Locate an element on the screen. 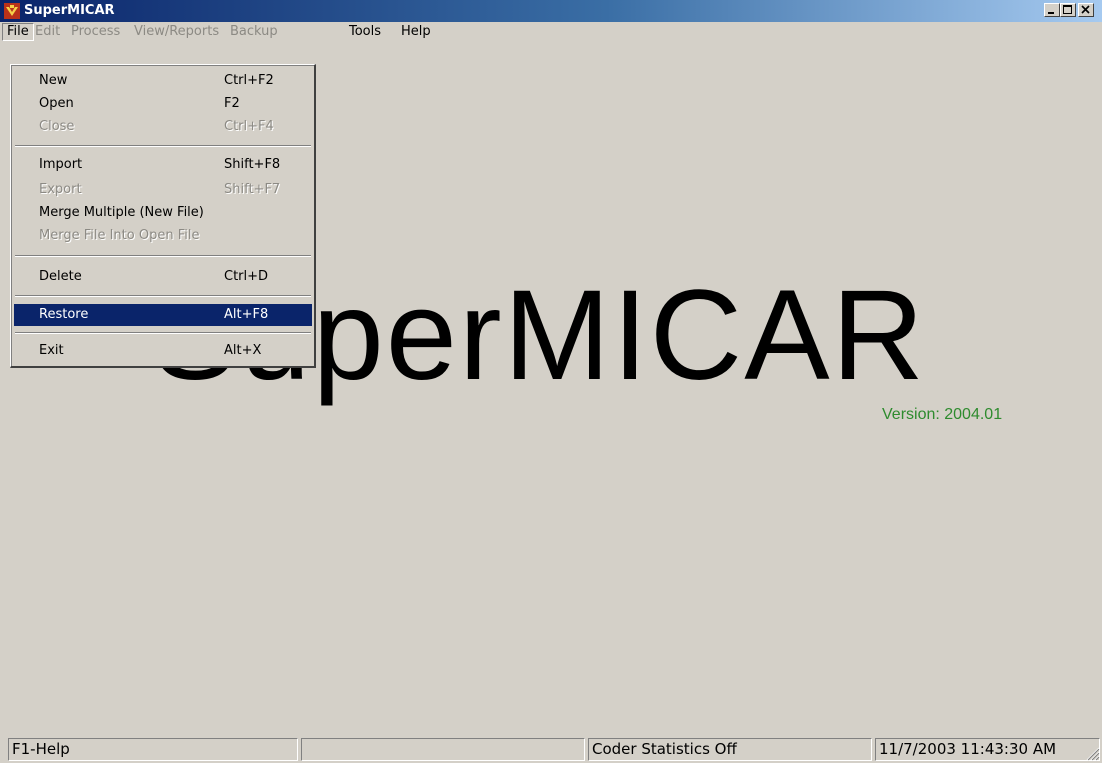  menu-item-label: Close is located at coordinates (57, 126).